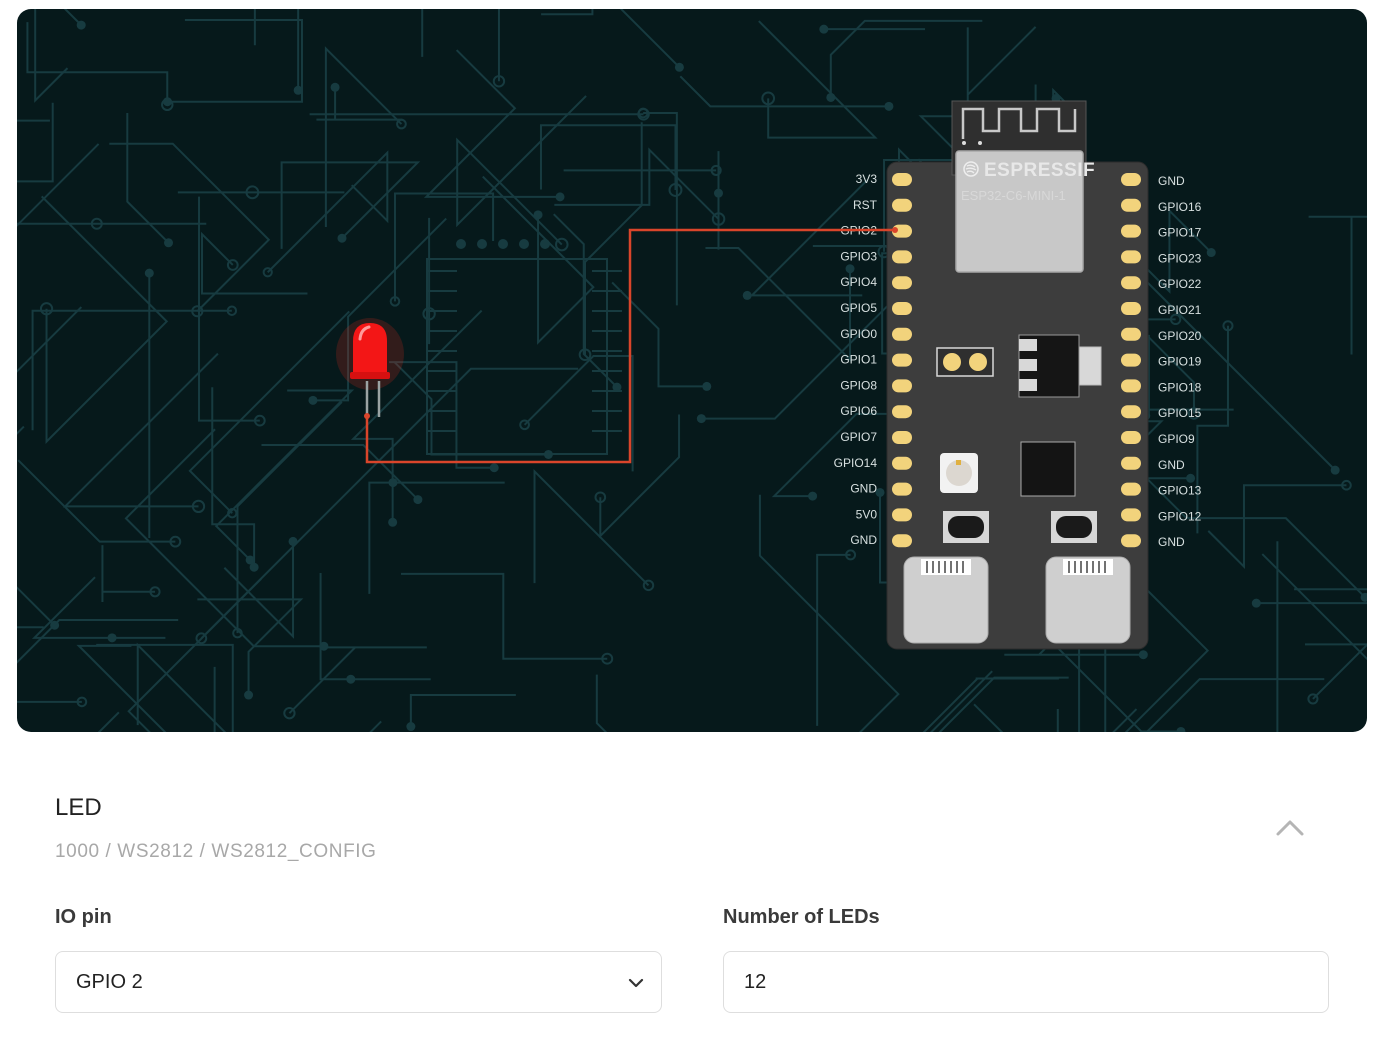  I want to click on board-brand: ESPRESSIF, so click(1039, 170).